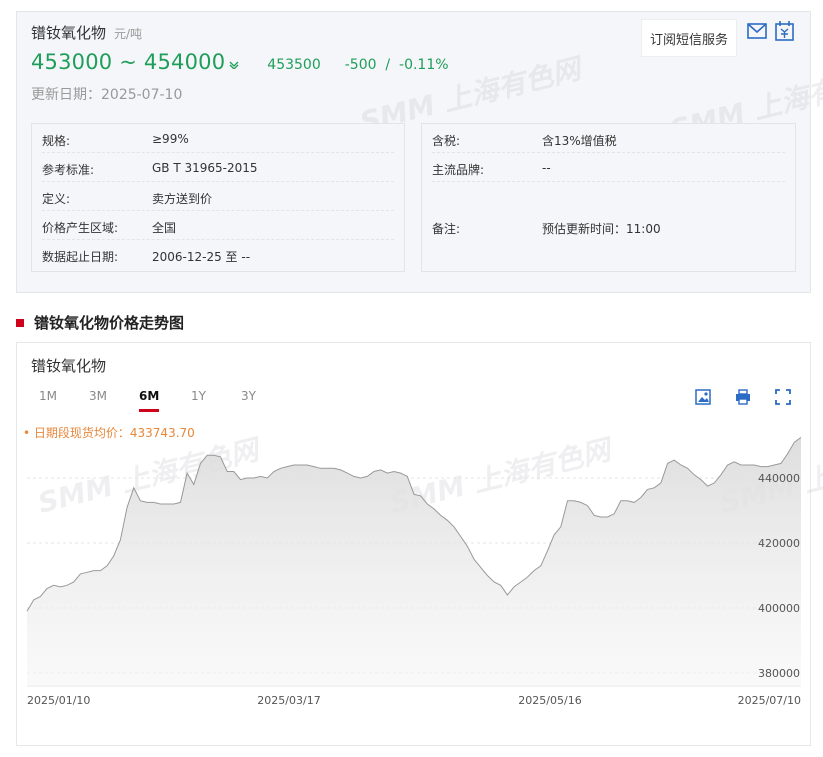 The height and width of the screenshot is (757, 823). What do you see at coordinates (20, 322) in the screenshot?
I see `section-marker` at bounding box center [20, 322].